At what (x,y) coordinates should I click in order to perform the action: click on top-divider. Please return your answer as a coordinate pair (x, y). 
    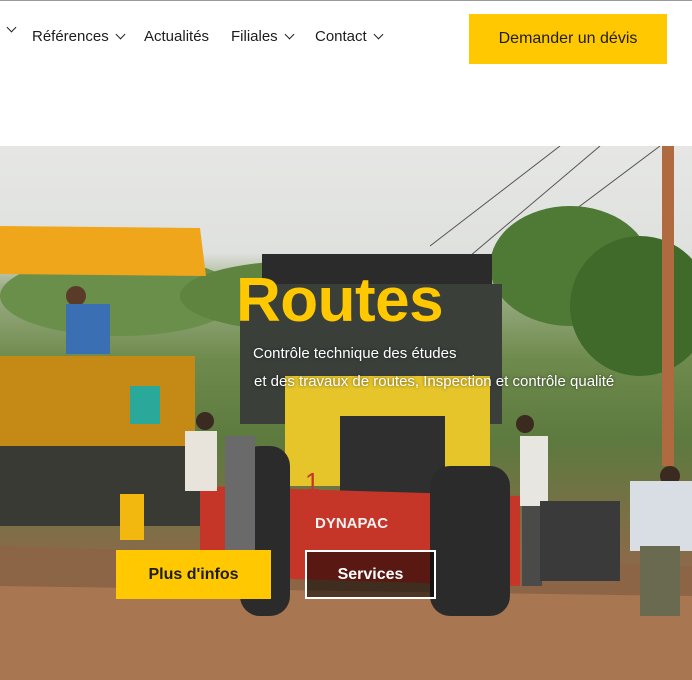
    Looking at the image, I should click on (346, 0).